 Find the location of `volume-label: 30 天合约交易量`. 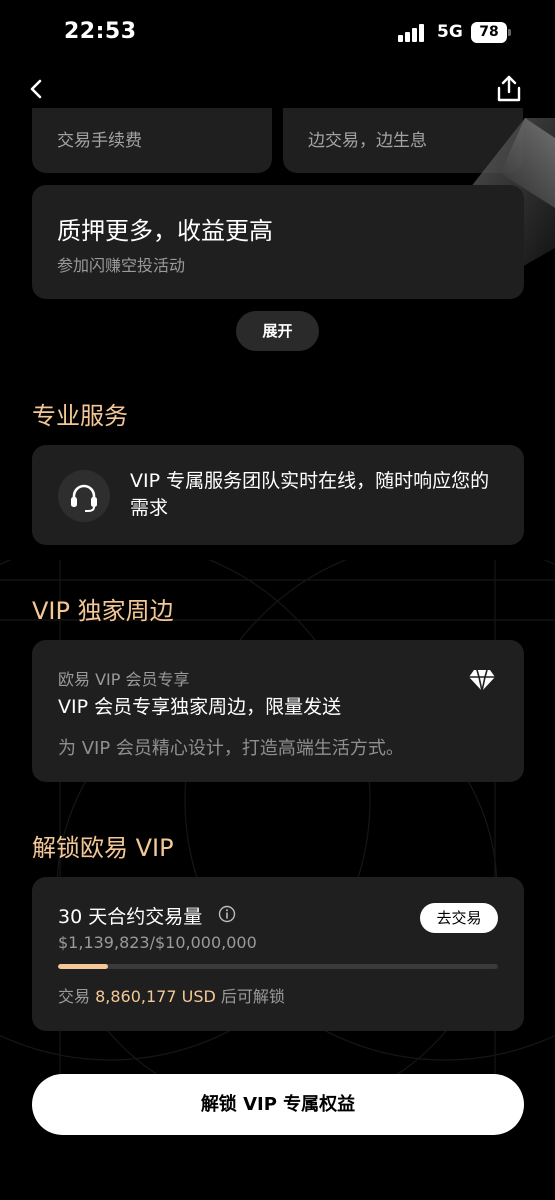

volume-label: 30 天合约交易量 is located at coordinates (130, 917).